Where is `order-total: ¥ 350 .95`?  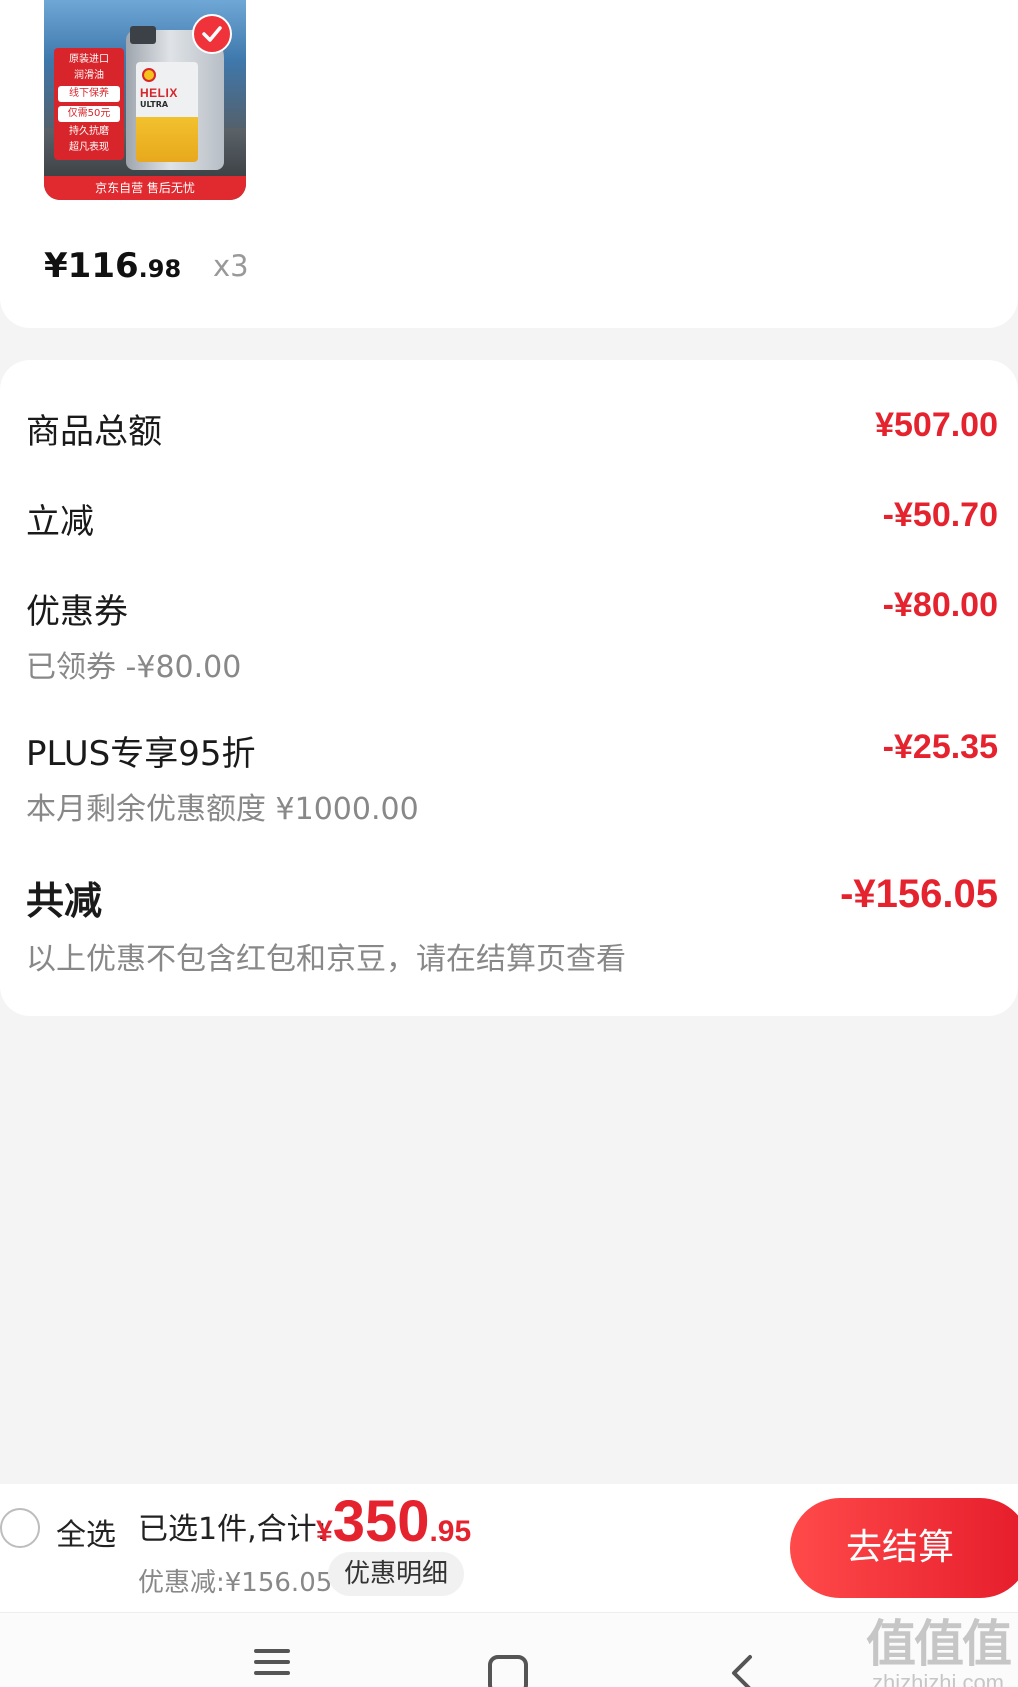
order-total: ¥ 350 .95 is located at coordinates (393, 1521).